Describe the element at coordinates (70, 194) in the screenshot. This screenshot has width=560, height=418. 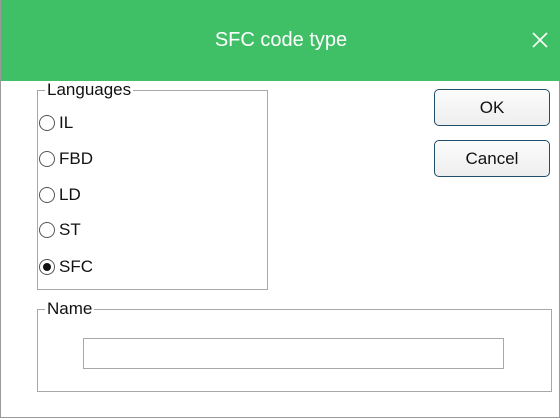
I see `radio-label-ld: LD` at that location.